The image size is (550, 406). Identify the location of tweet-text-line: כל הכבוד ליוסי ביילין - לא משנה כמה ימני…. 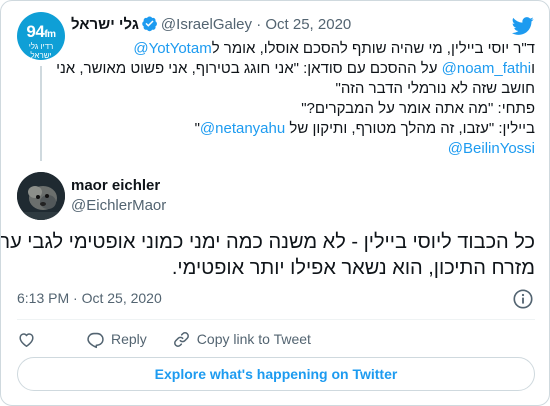
(267, 242).